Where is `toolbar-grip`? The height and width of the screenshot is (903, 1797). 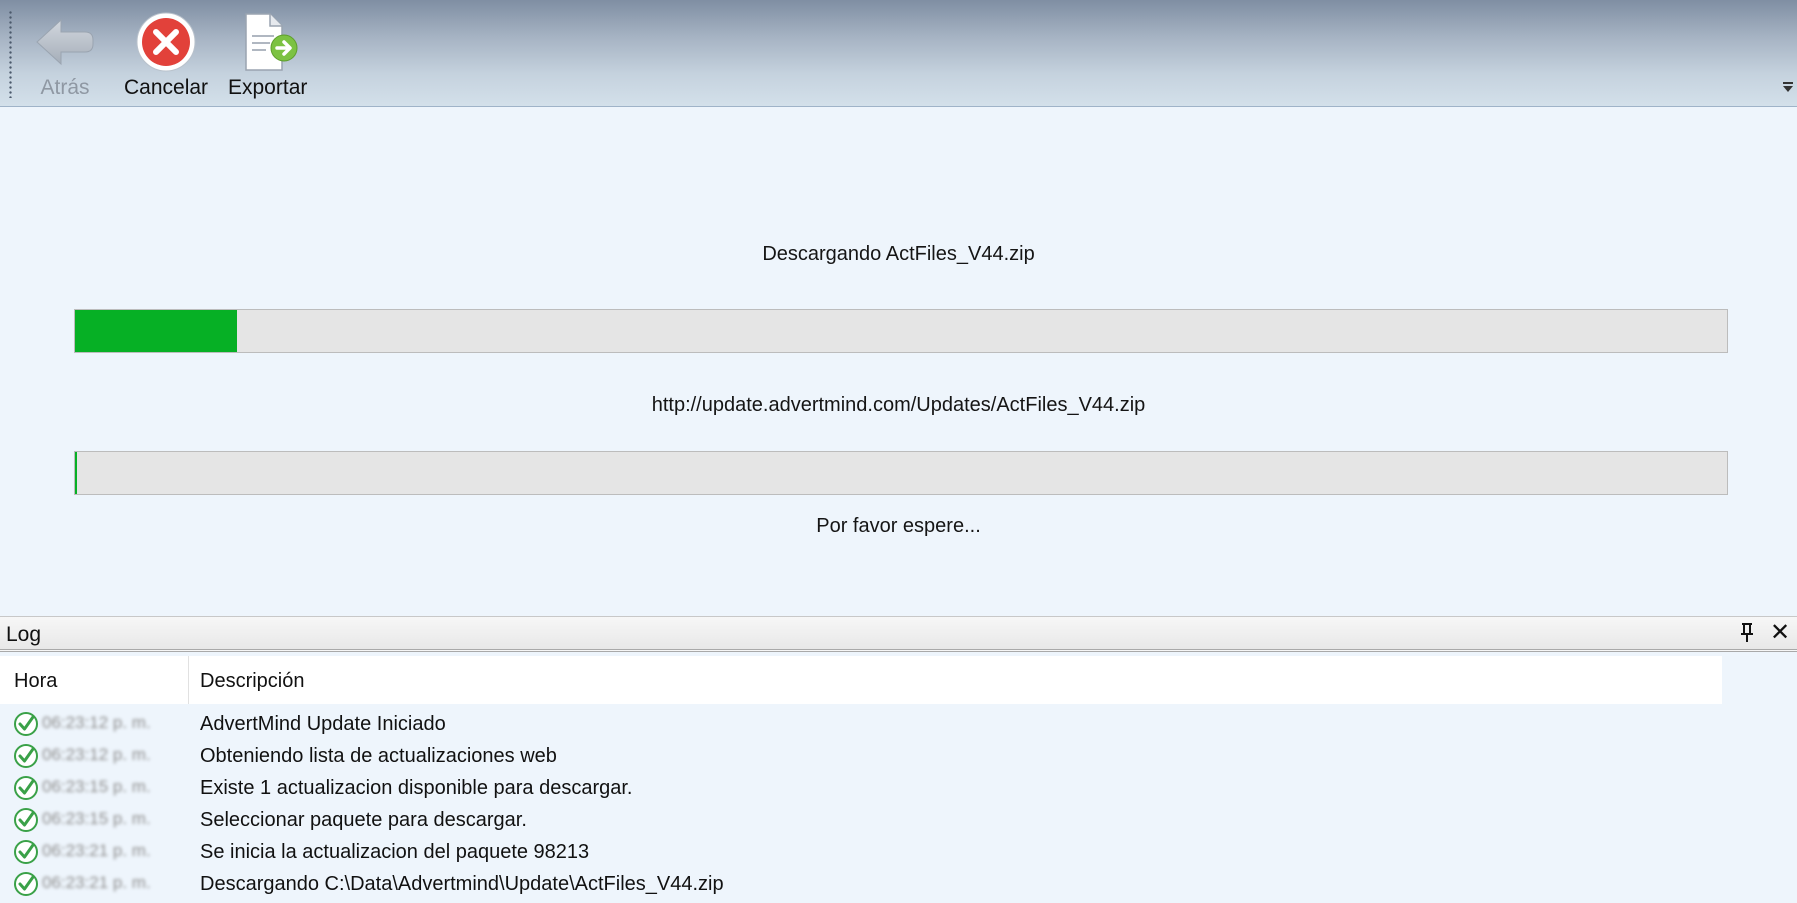 toolbar-grip is located at coordinates (10, 54).